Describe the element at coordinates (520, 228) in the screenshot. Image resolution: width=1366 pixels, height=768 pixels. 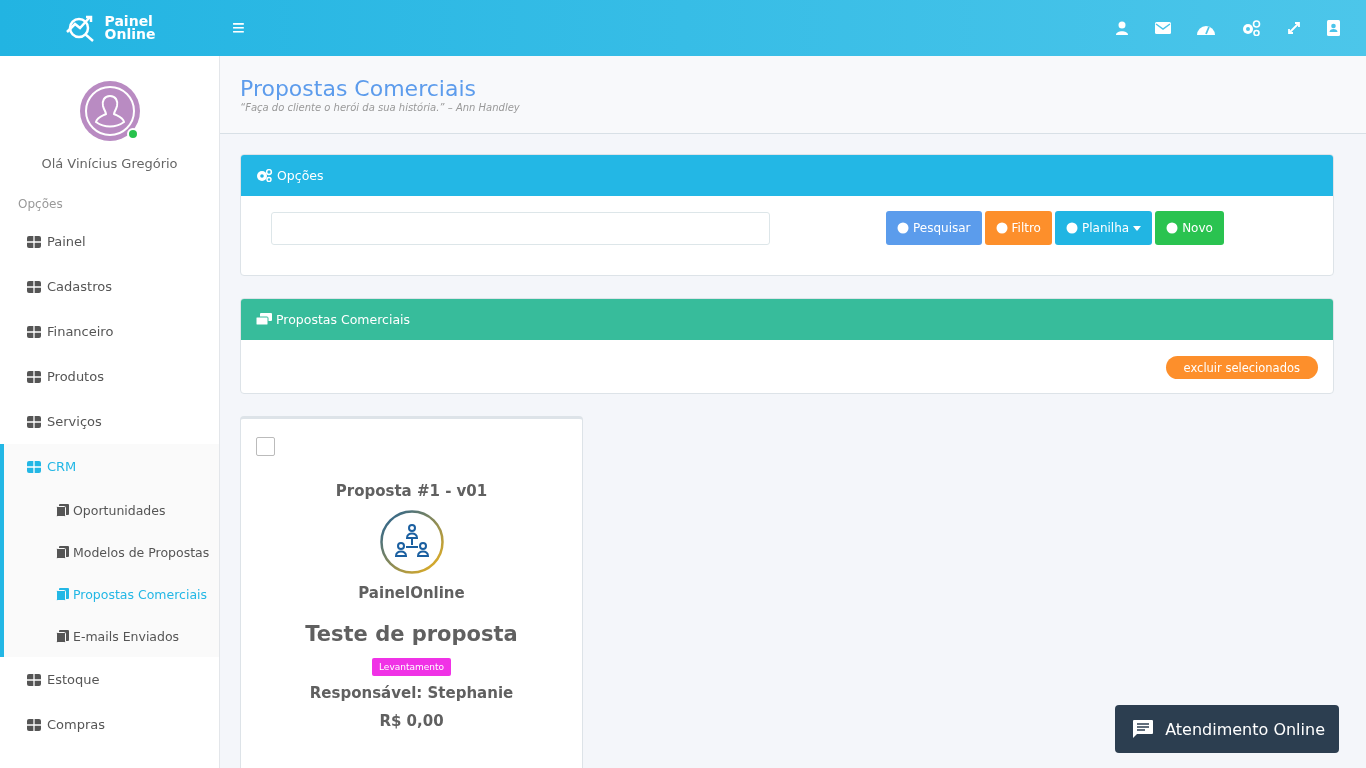
I see `search-field` at that location.